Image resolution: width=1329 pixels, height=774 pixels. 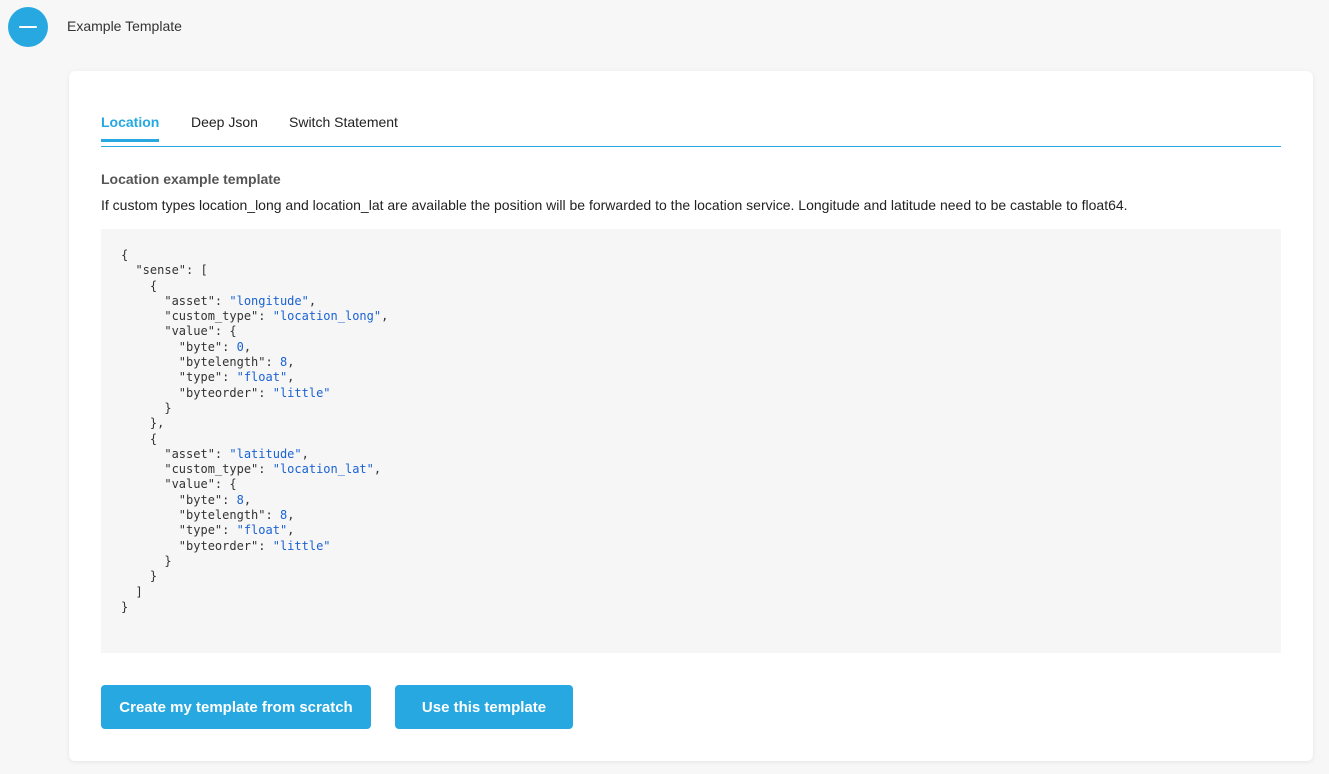 What do you see at coordinates (236, 707) in the screenshot?
I see `create-from-scratch-button: Create my template from scratch` at bounding box center [236, 707].